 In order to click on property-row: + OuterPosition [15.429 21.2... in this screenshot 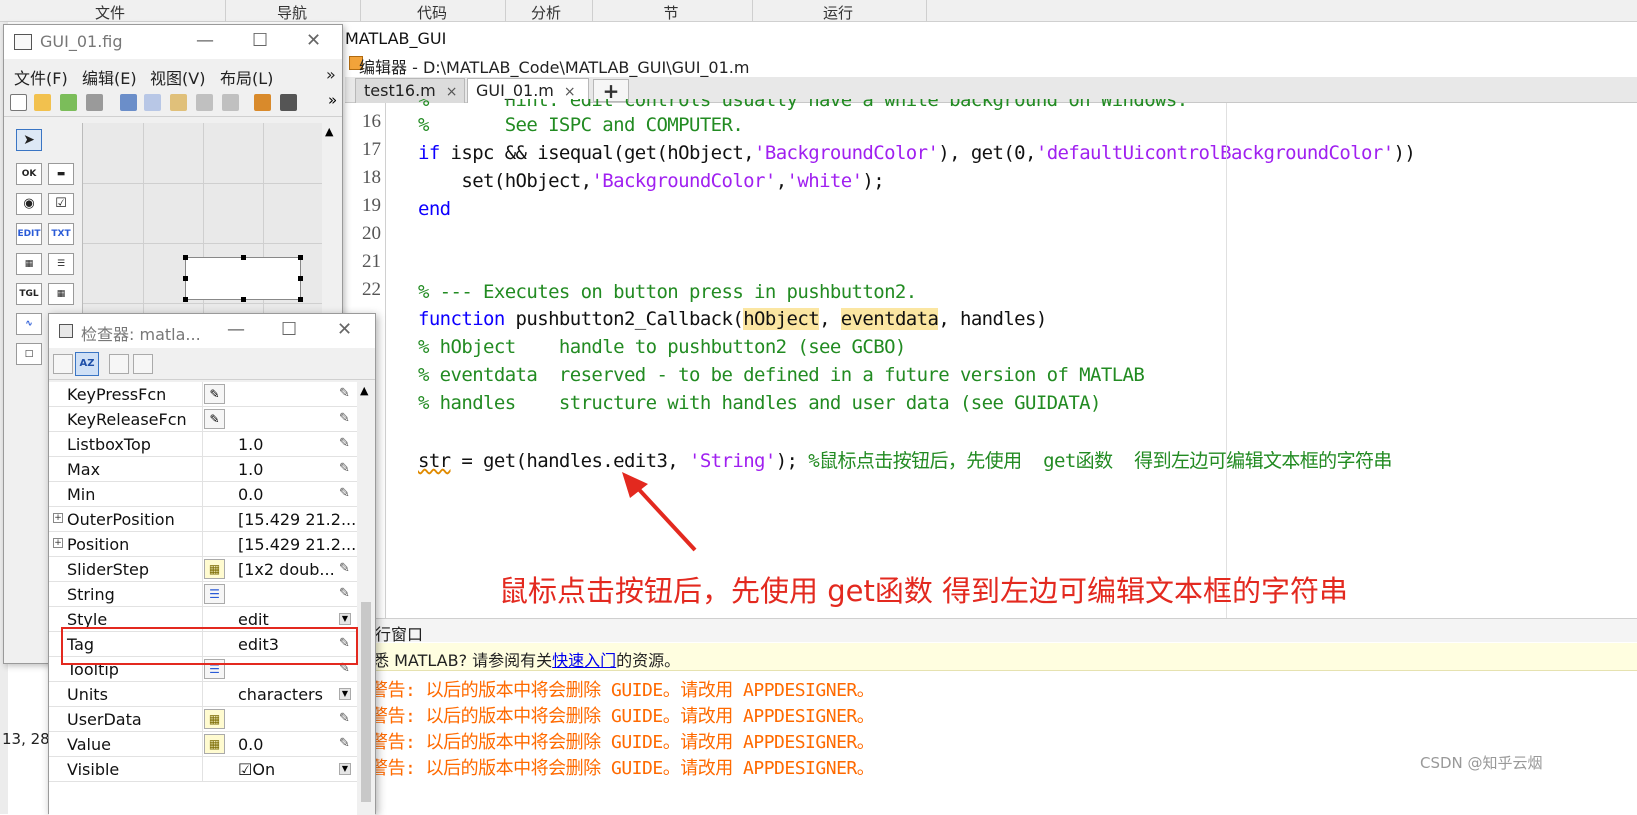, I will do `click(203, 519)`.